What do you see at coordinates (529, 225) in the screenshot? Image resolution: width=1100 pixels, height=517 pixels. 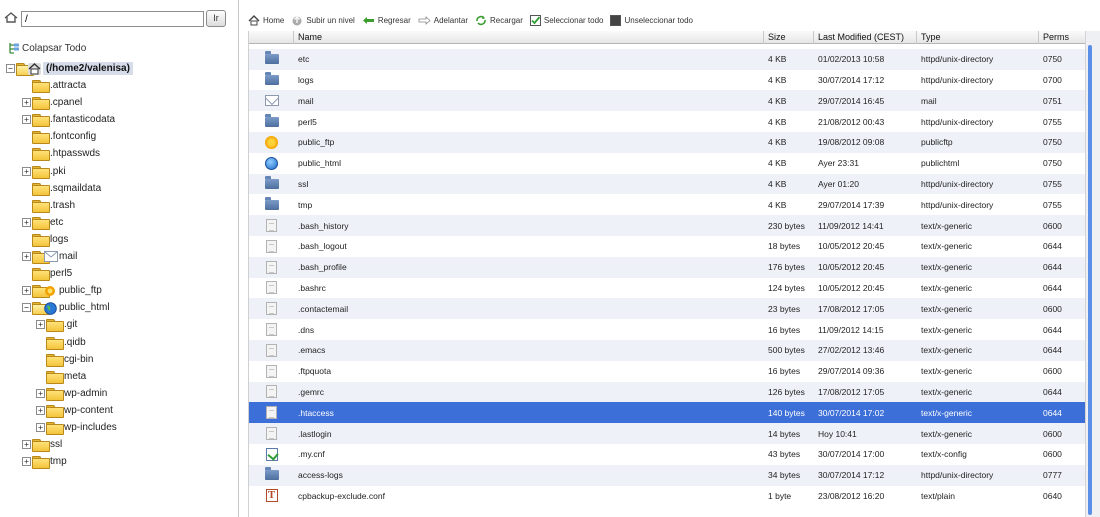 I see `file-name: .bash_history` at bounding box center [529, 225].